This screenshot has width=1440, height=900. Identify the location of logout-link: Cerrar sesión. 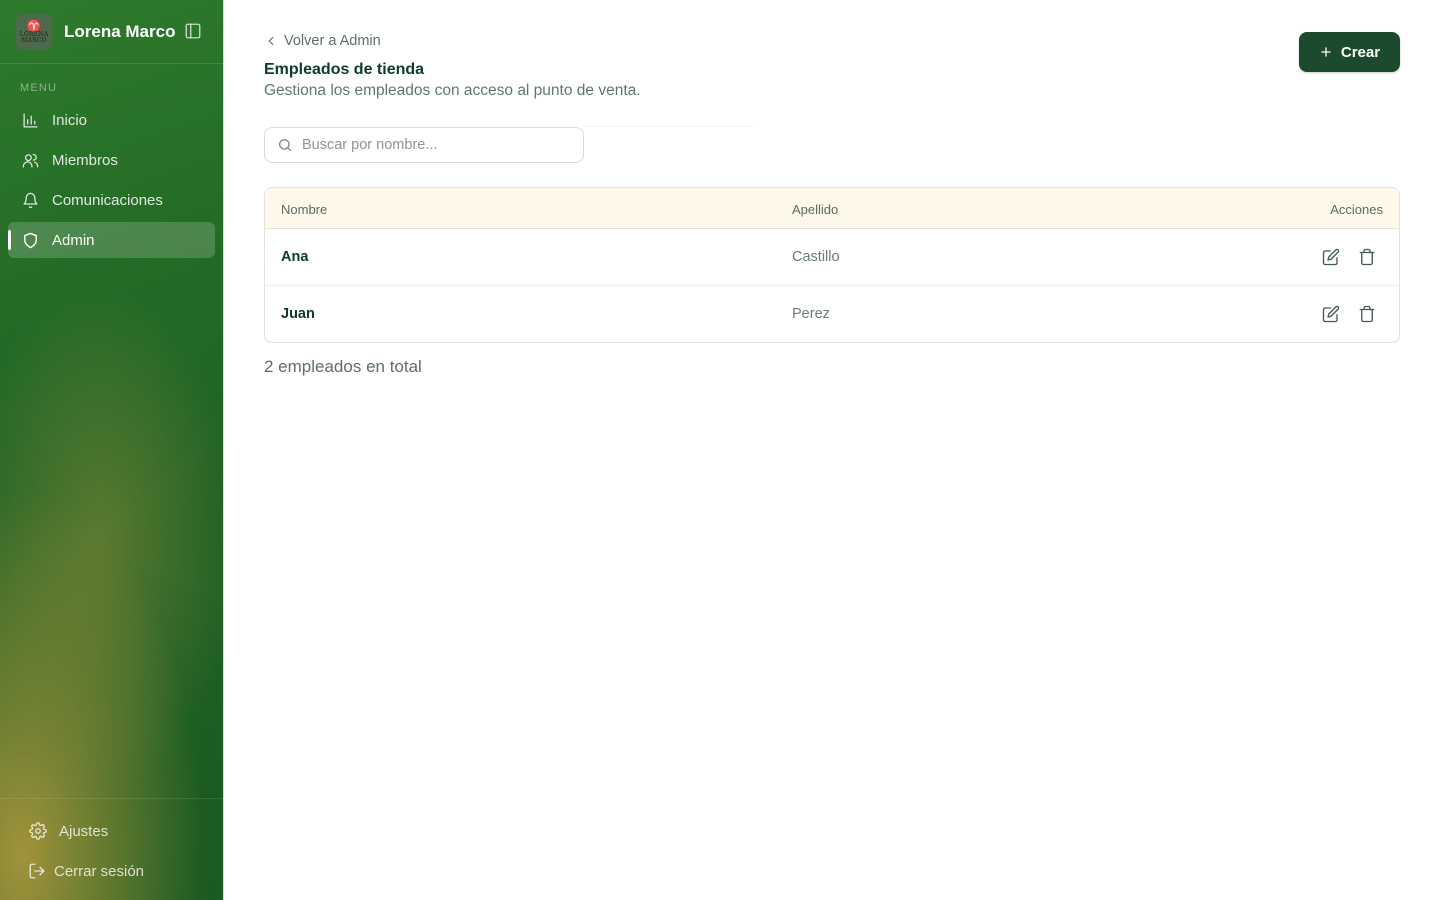
(86, 871).